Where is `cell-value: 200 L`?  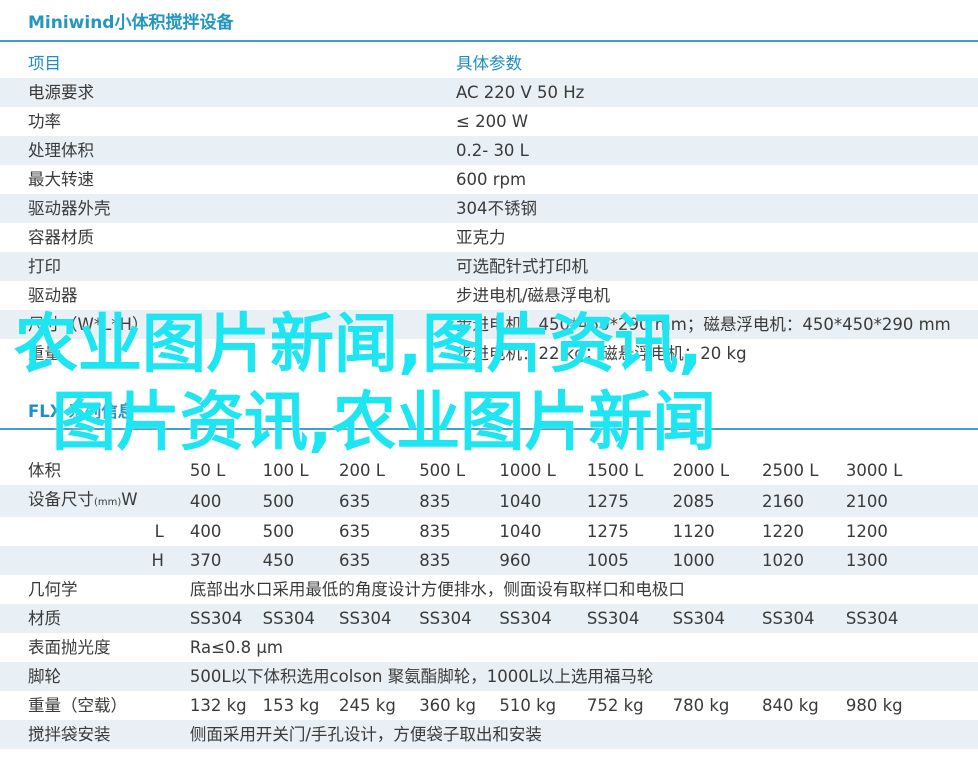 cell-value: 200 L is located at coordinates (362, 470).